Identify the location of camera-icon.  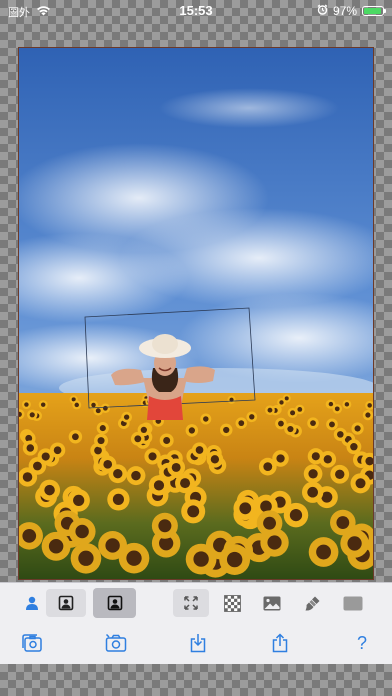
(116, 643).